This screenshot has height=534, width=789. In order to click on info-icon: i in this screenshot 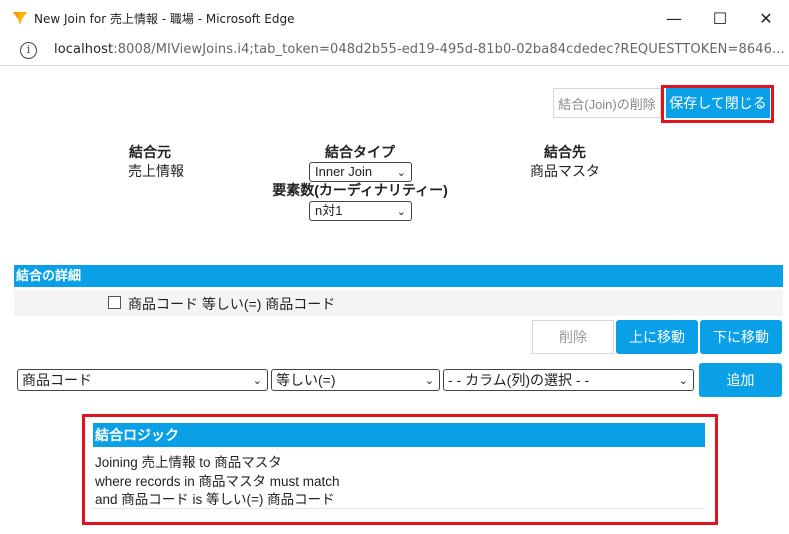, I will do `click(28, 50)`.